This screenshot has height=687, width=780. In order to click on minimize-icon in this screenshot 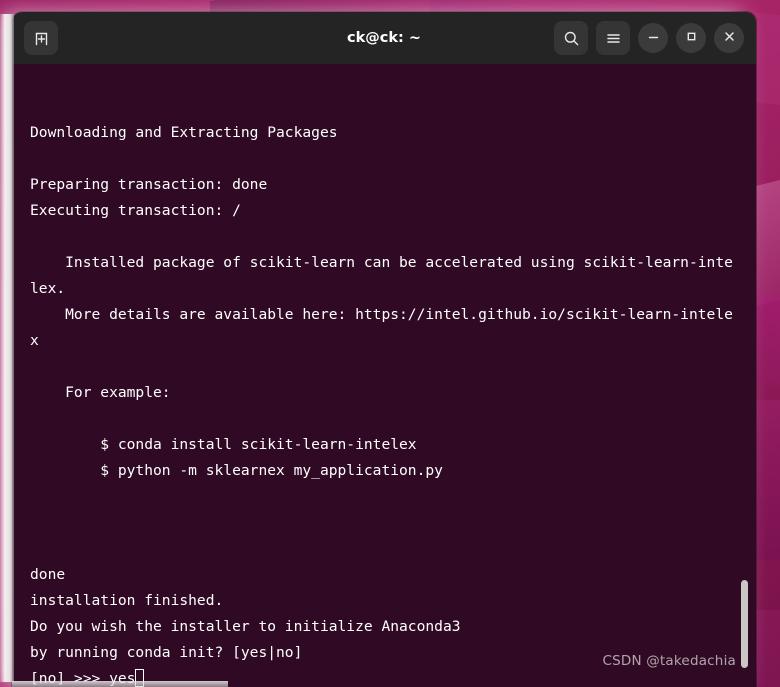, I will do `click(653, 38)`.